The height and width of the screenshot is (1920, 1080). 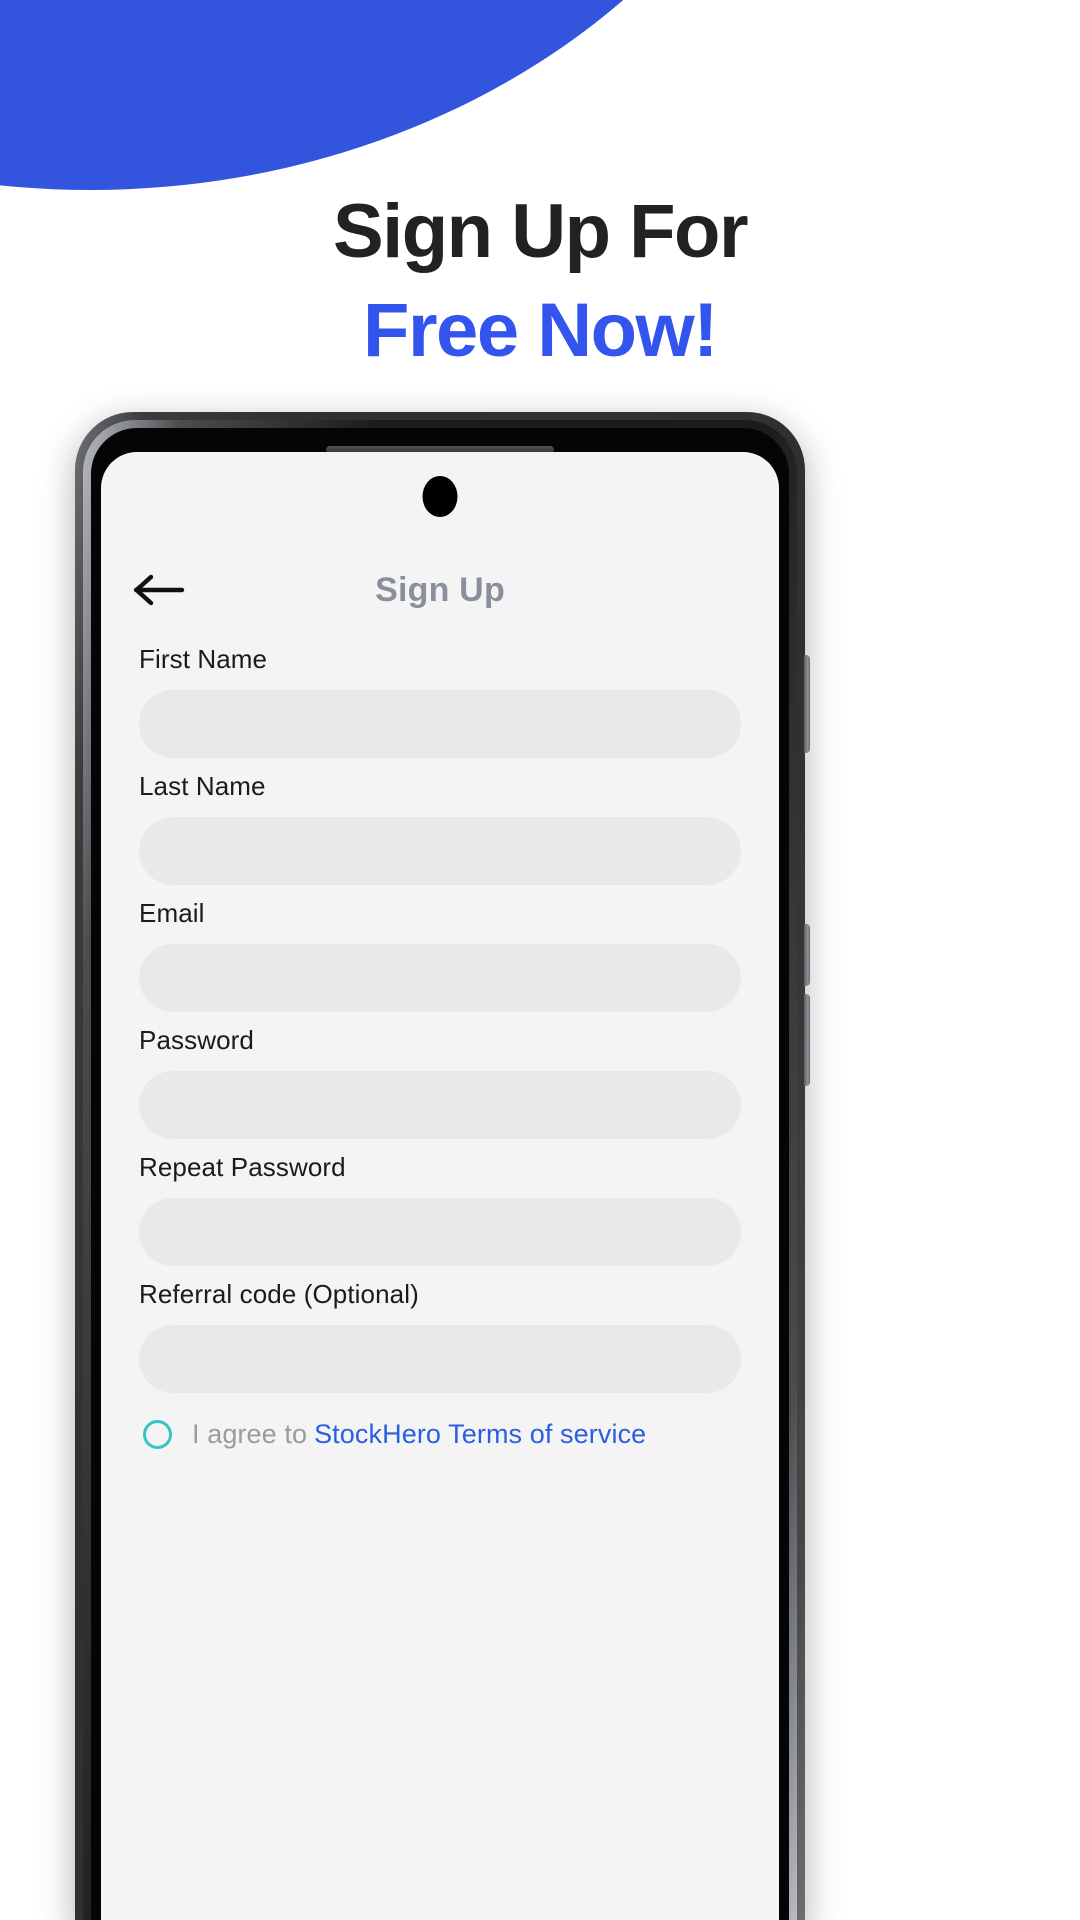 I want to click on last-name-input, so click(x=440, y=851).